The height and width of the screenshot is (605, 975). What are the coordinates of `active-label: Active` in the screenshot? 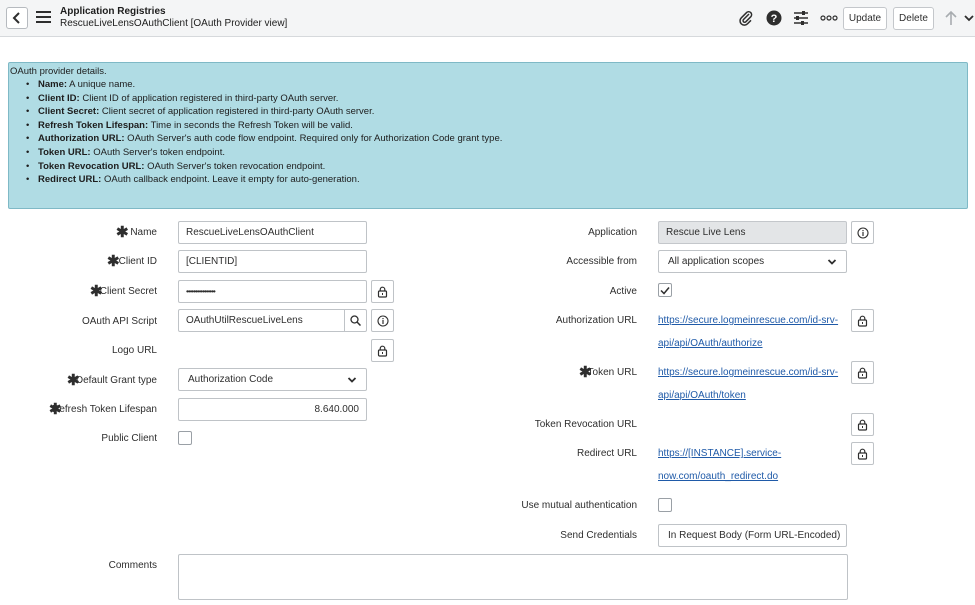 It's located at (623, 291).